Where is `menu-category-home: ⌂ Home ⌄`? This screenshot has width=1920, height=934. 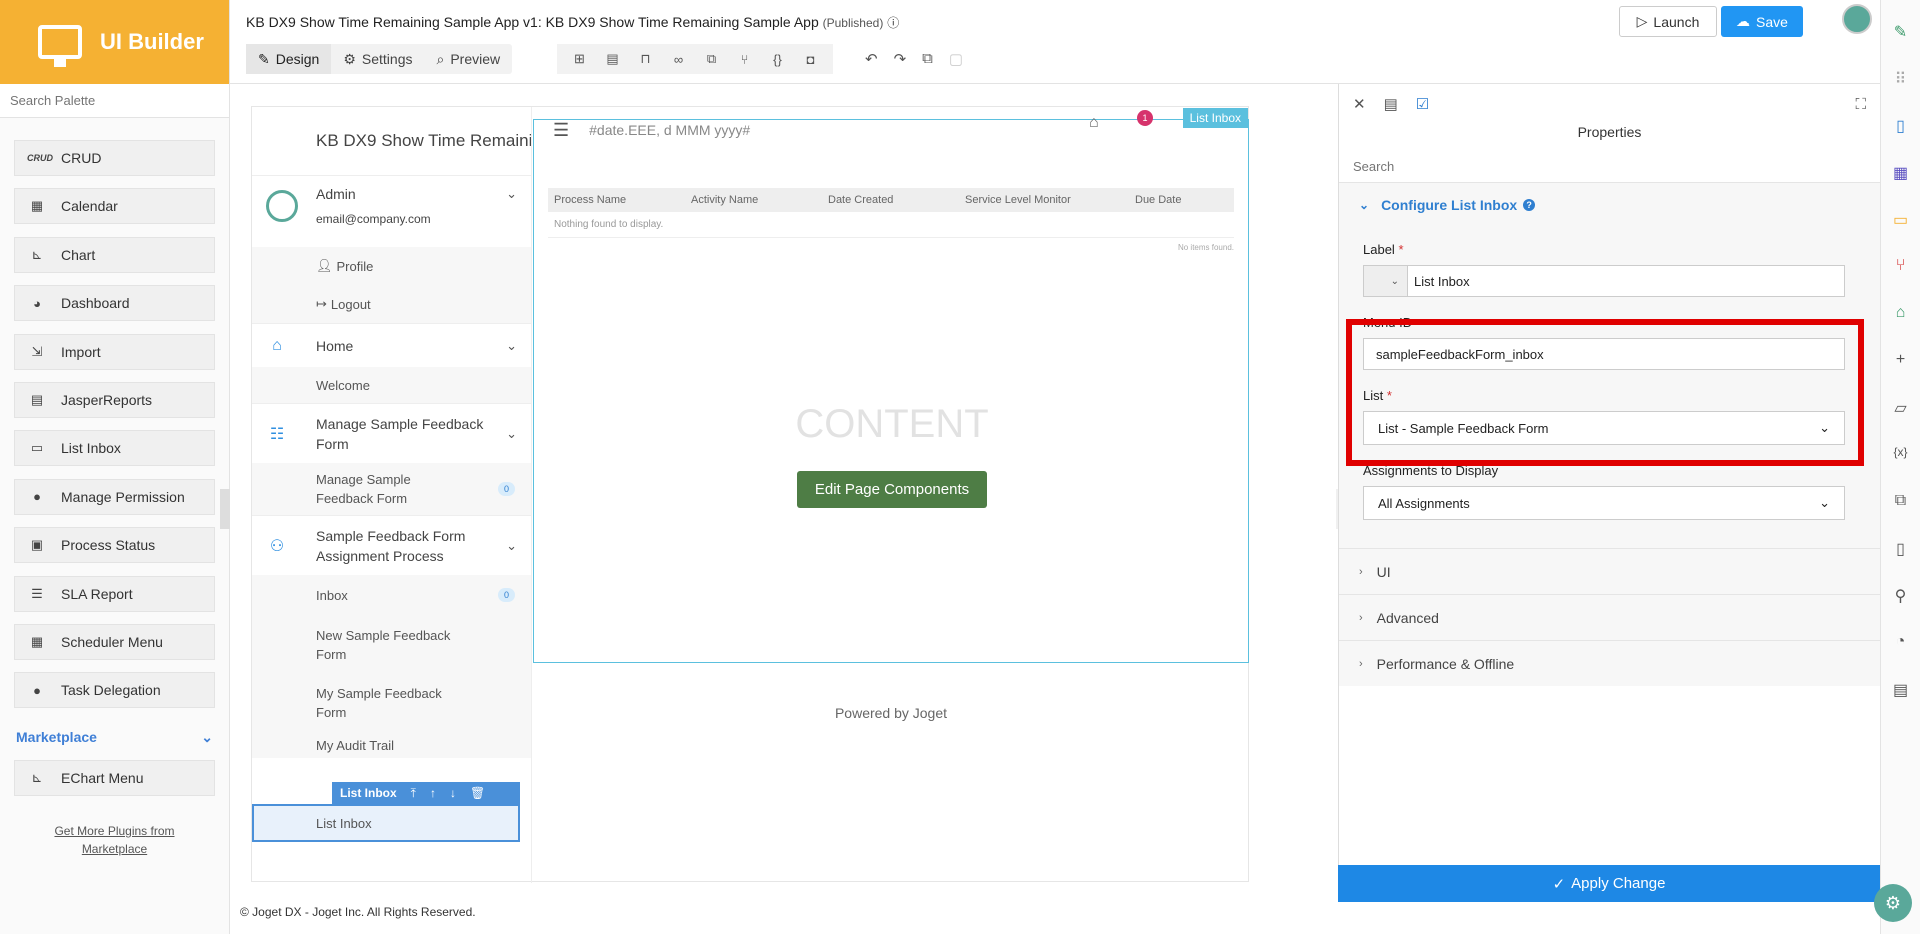
menu-category-home: ⌂ Home ⌄ is located at coordinates (391, 345).